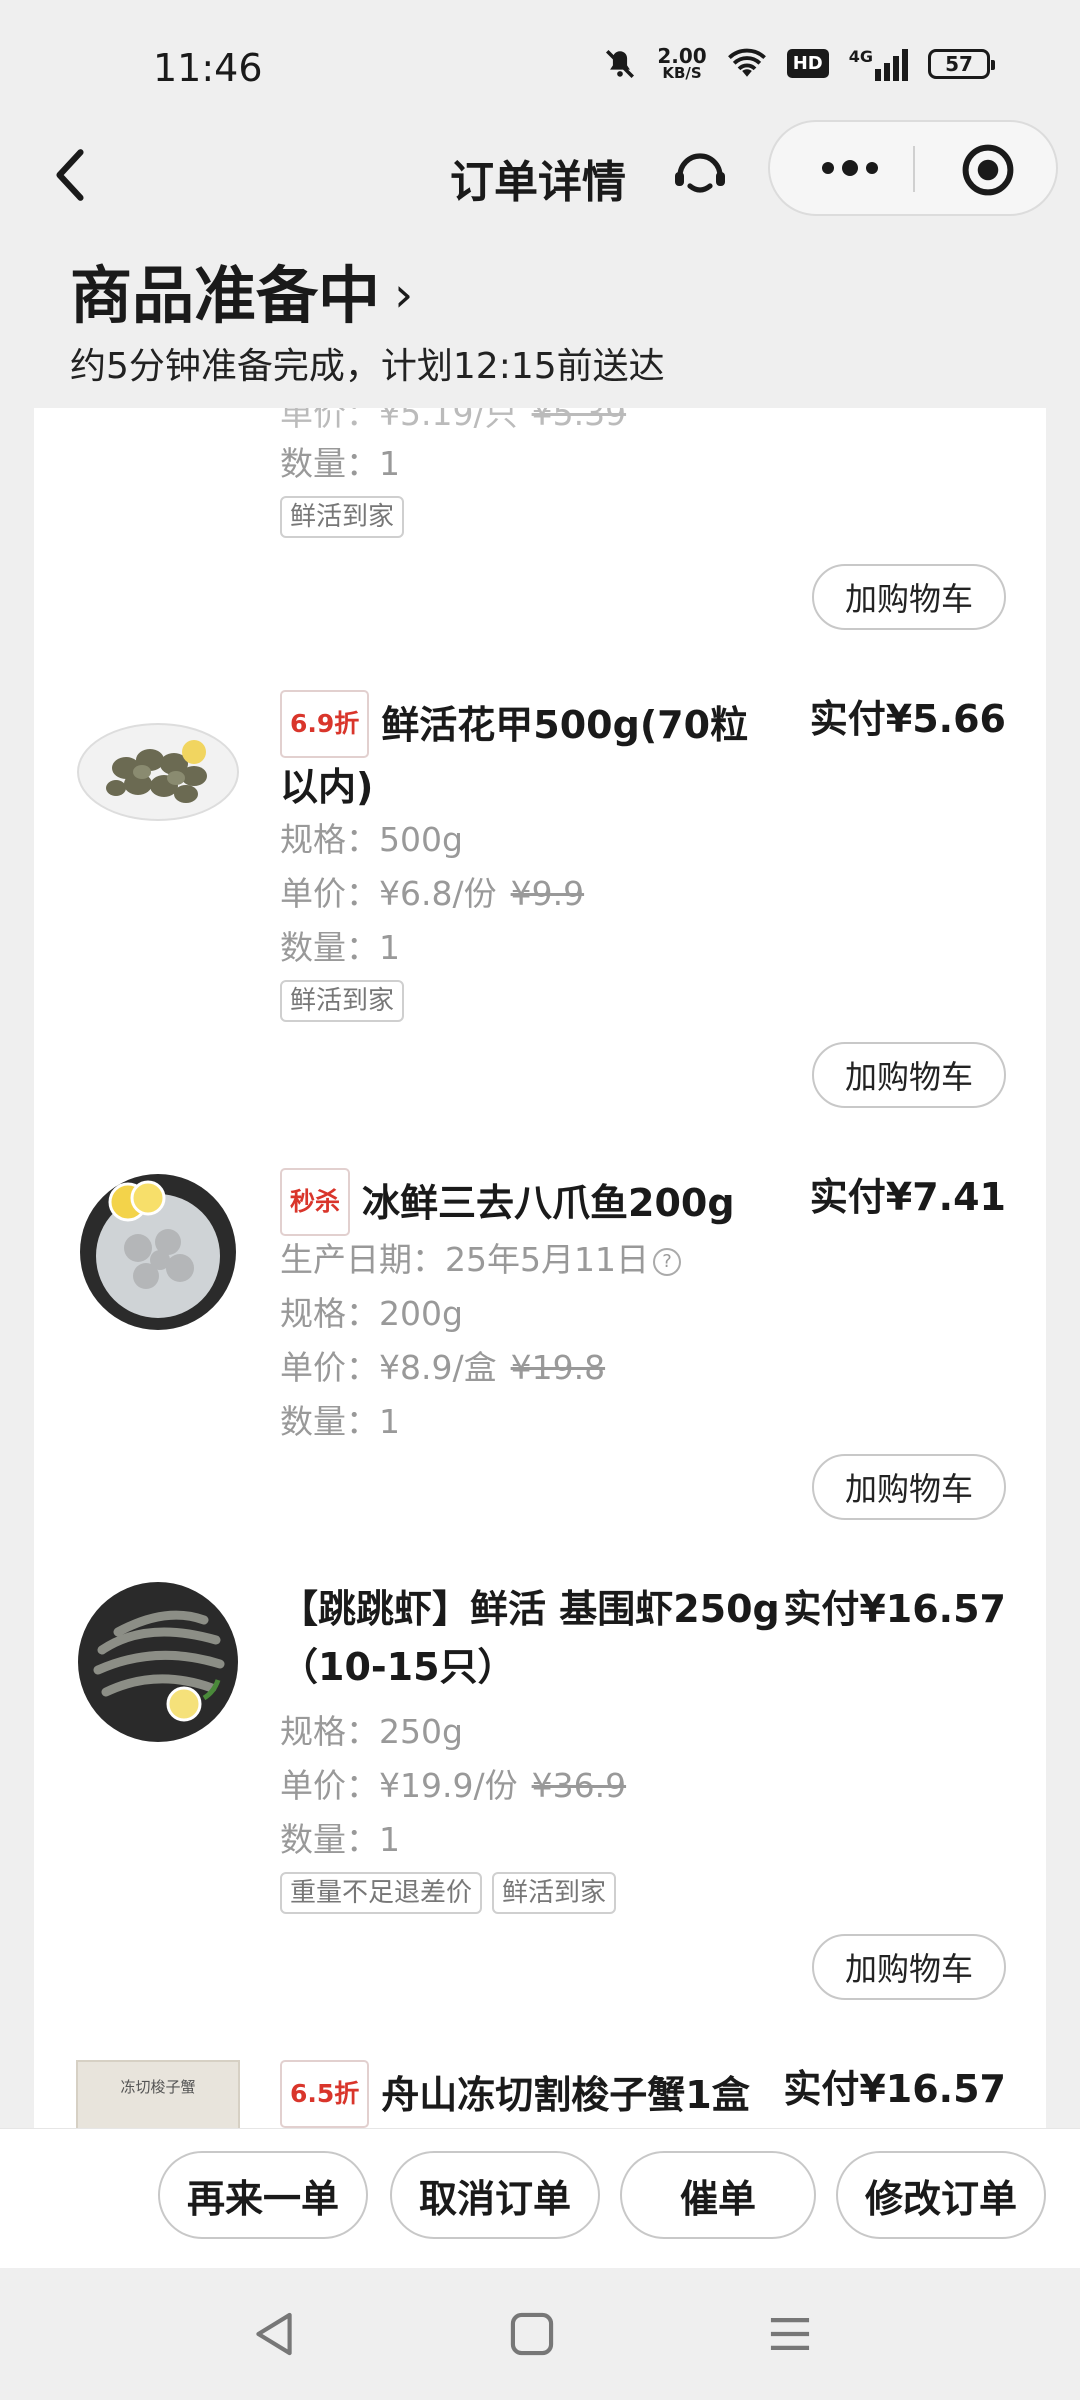  Describe the element at coordinates (860, 56) in the screenshot. I see `network-type: 4G` at that location.